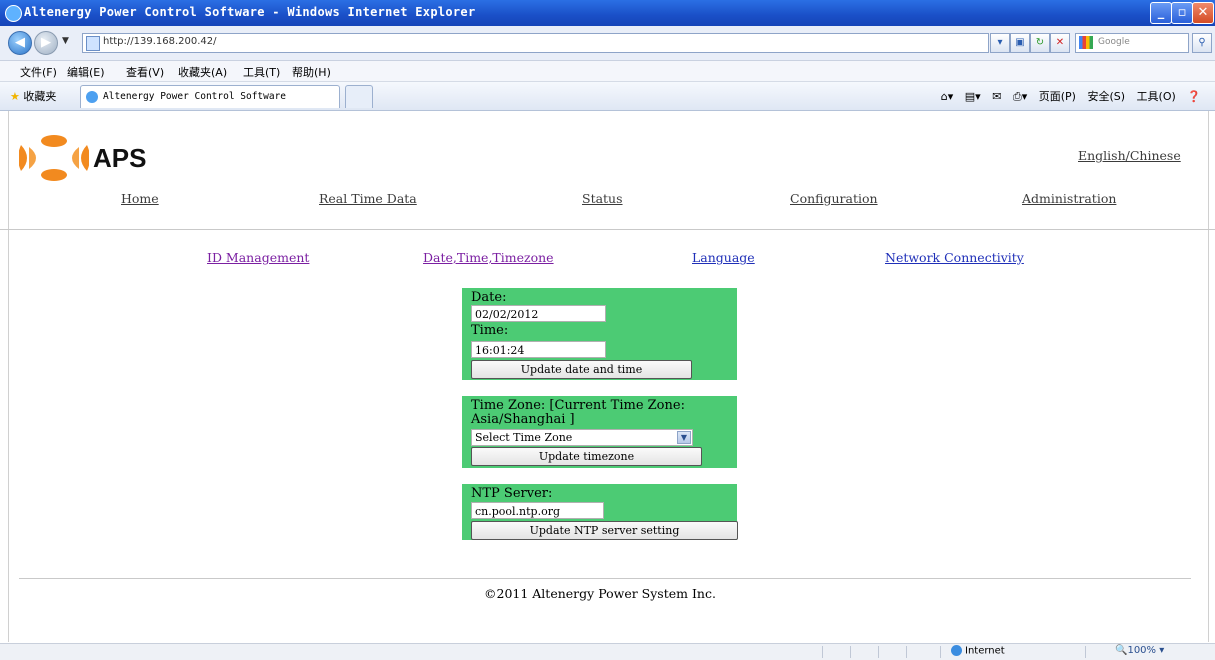 This screenshot has width=1215, height=660. I want to click on zoom-level: 🔍100% ▾, so click(1139, 650).